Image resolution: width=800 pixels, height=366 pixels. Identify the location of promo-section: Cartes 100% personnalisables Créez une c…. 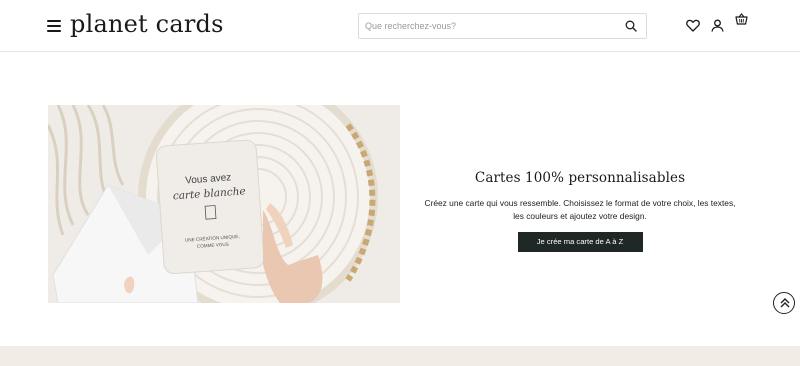
(580, 211).